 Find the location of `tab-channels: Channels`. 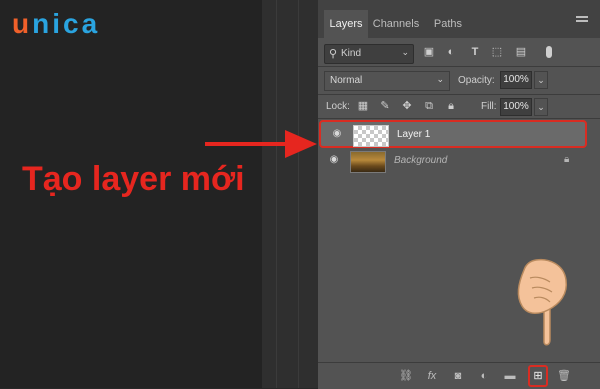

tab-channels: Channels is located at coordinates (396, 24).